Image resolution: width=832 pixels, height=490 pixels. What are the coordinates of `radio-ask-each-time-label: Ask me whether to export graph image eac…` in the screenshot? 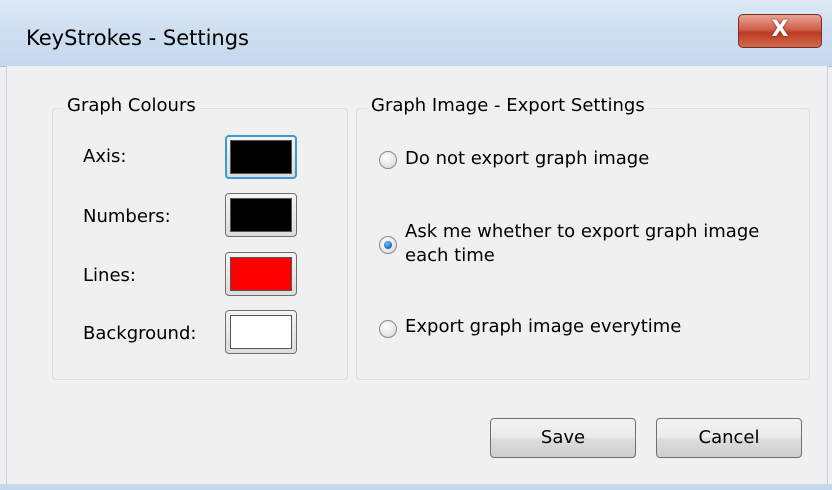 It's located at (582, 244).